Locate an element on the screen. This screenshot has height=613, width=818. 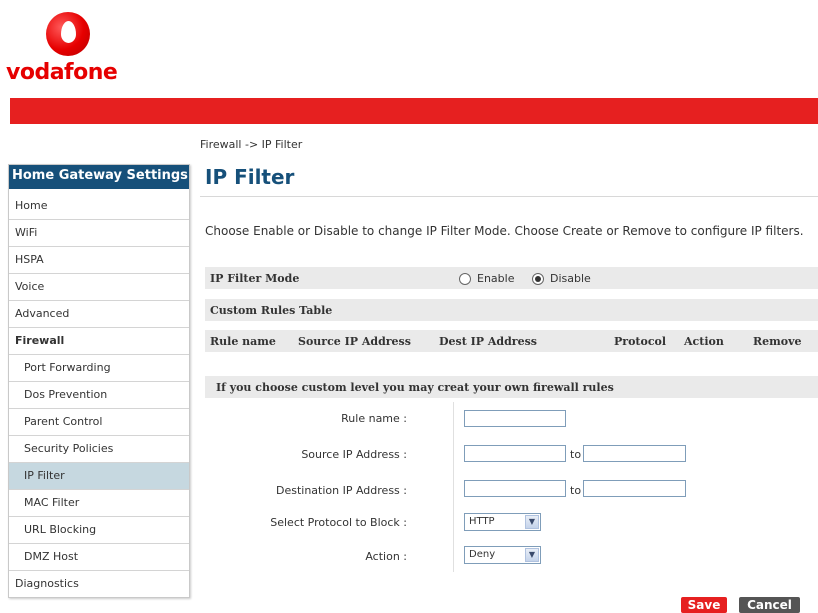
protocol-label: Select Protocol to Block : is located at coordinates (338, 522).